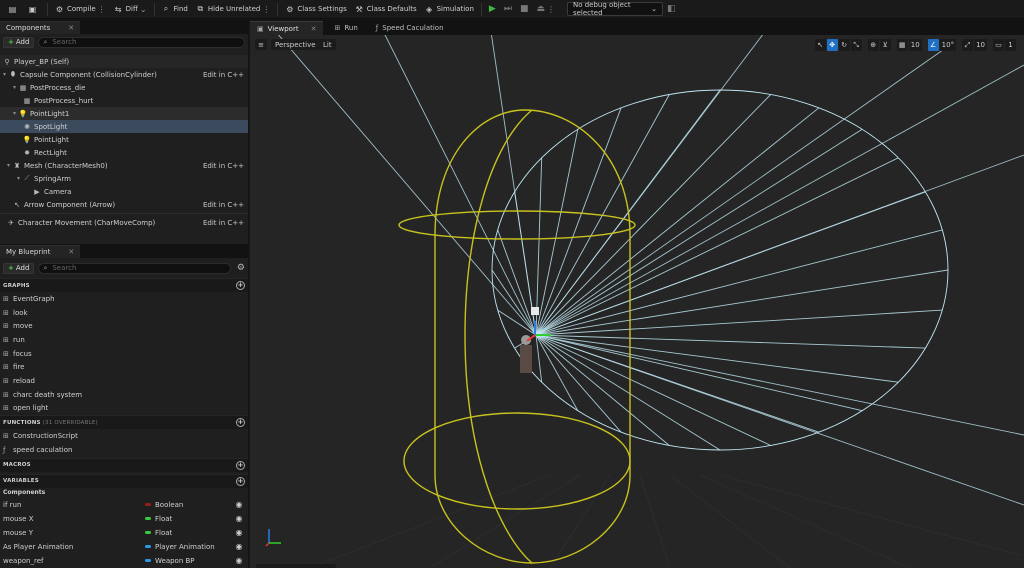 The height and width of the screenshot is (568, 1024). Describe the element at coordinates (933, 45) in the screenshot. I see `rotation-snap-icon: ∠` at that location.